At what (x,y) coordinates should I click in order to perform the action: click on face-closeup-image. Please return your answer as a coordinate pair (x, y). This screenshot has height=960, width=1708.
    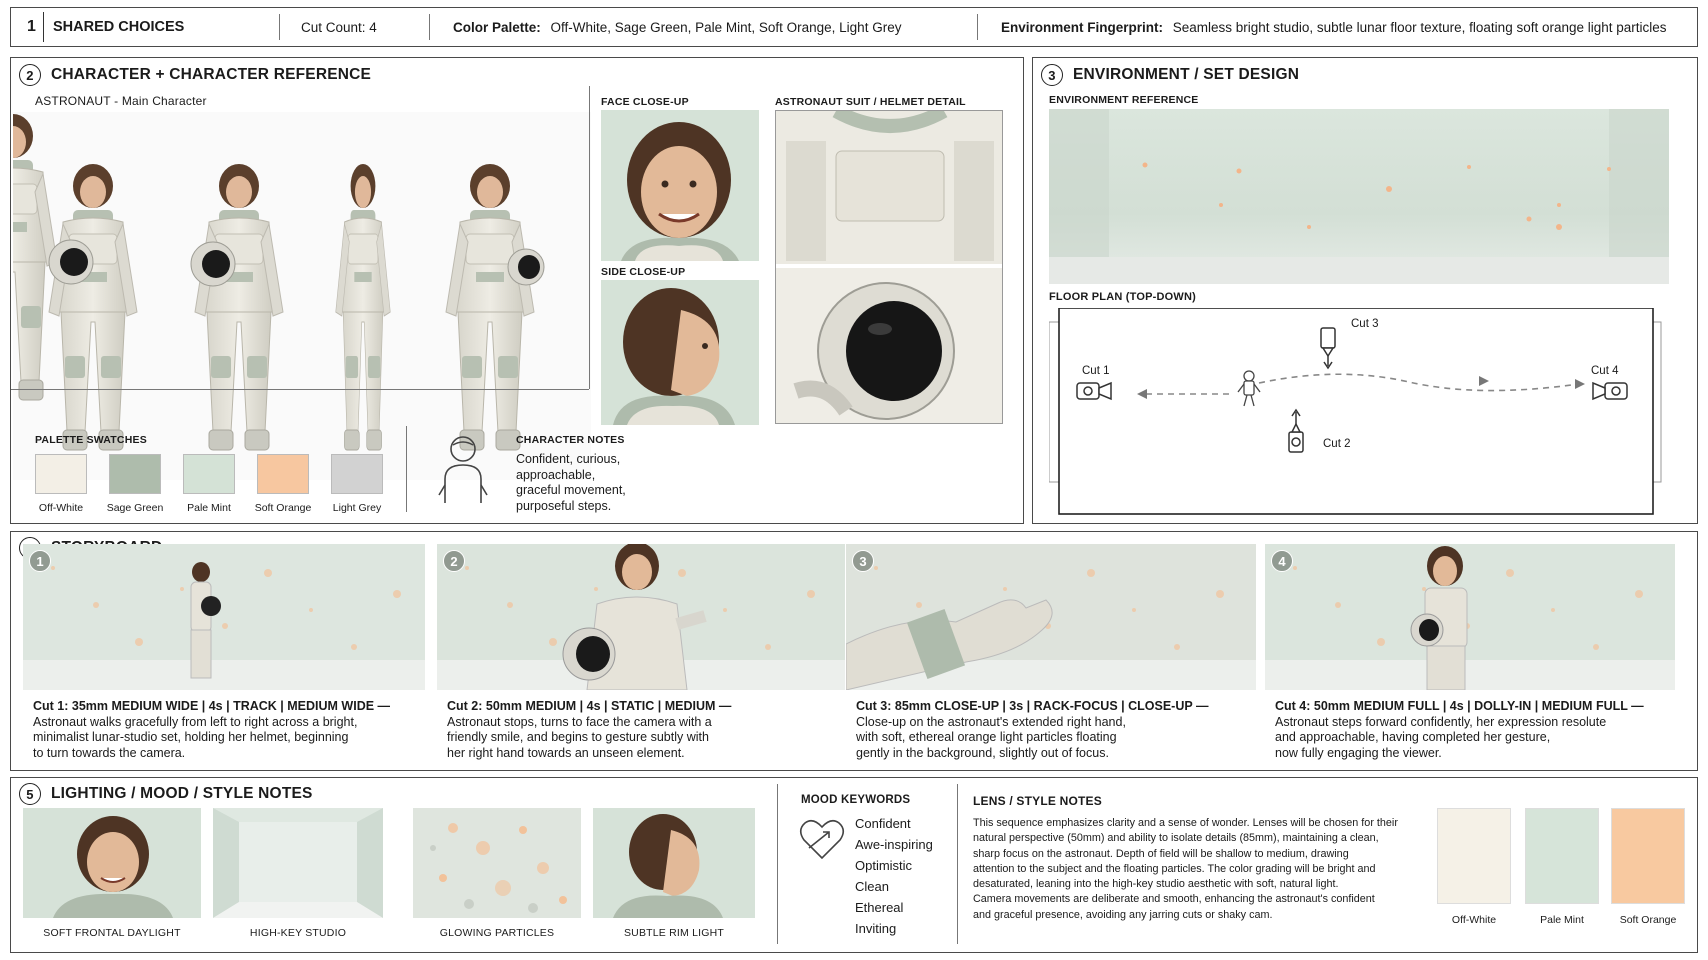
    Looking at the image, I should click on (680, 185).